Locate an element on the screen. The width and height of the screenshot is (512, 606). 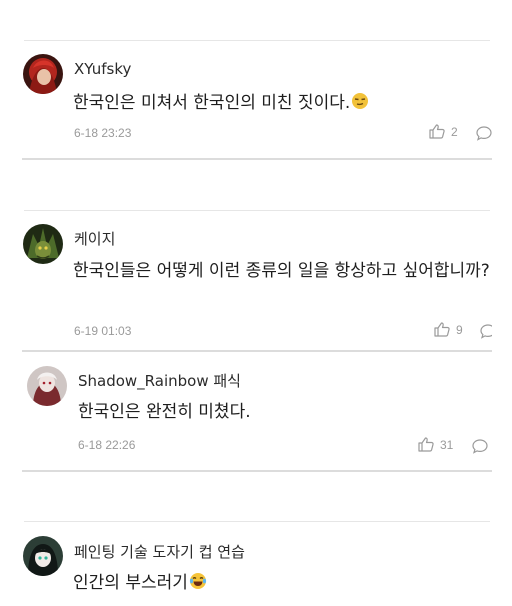
like-count: 31 is located at coordinates (447, 444).